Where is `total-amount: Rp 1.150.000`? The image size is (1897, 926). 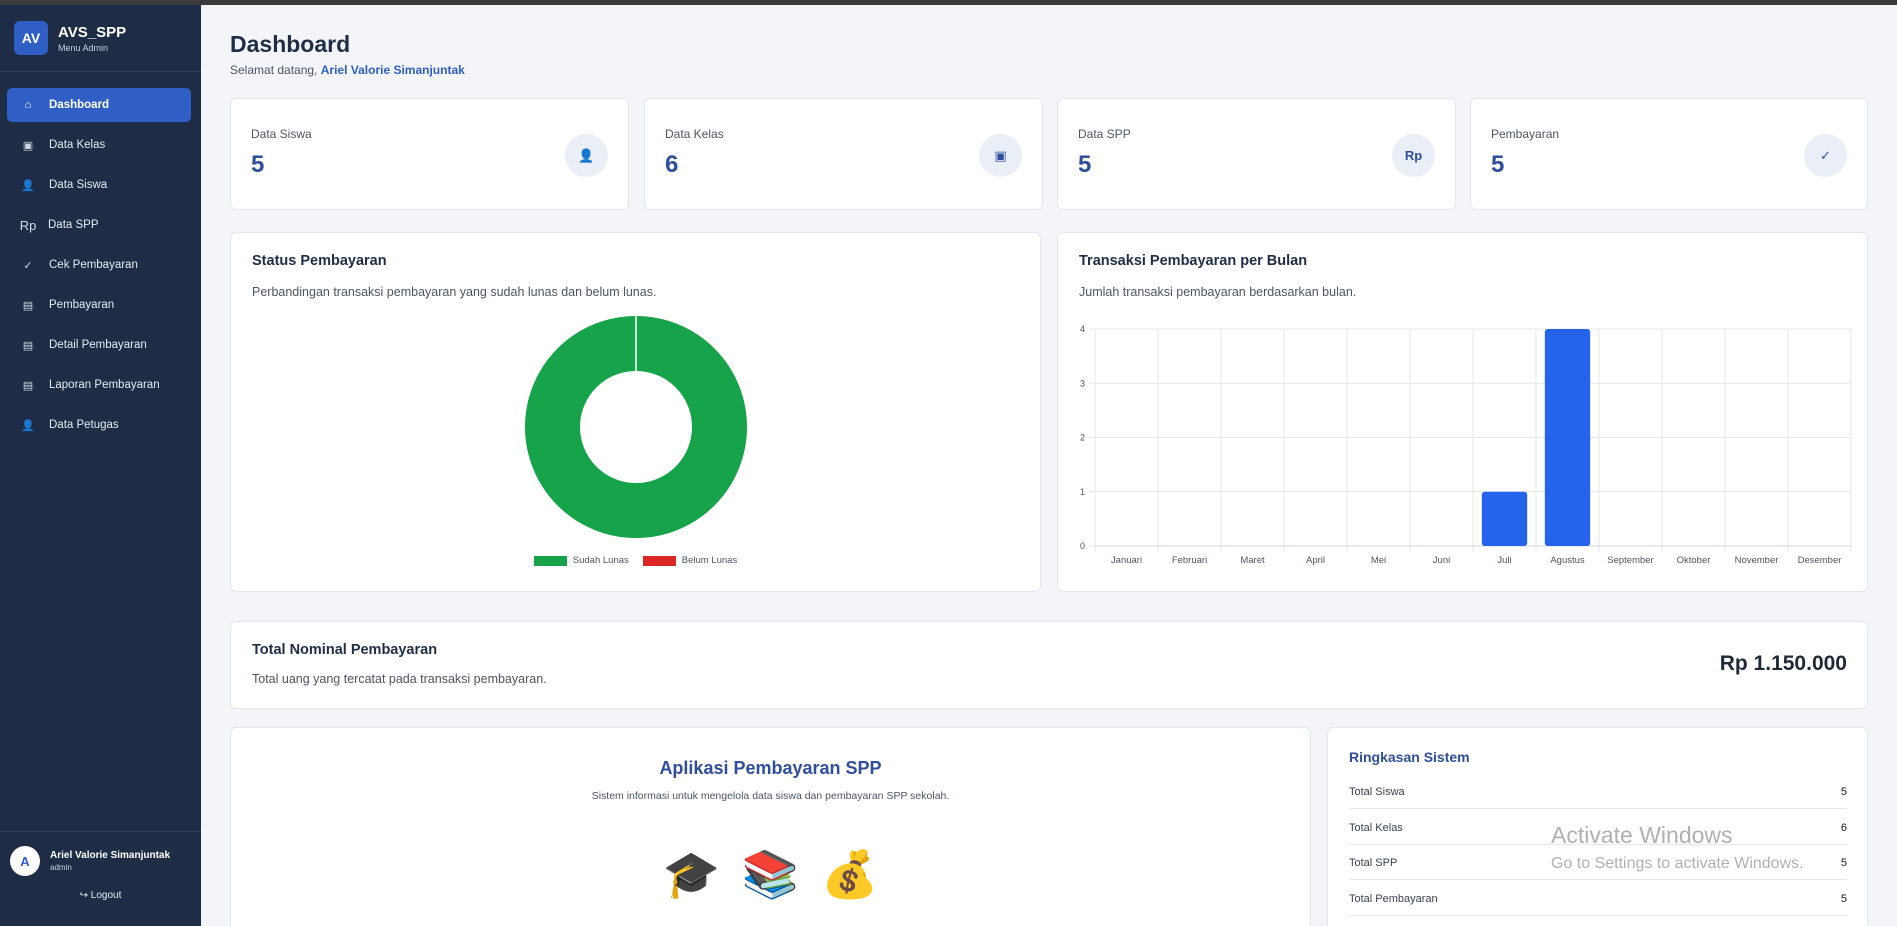
total-amount: Rp 1.150.000 is located at coordinates (1783, 663).